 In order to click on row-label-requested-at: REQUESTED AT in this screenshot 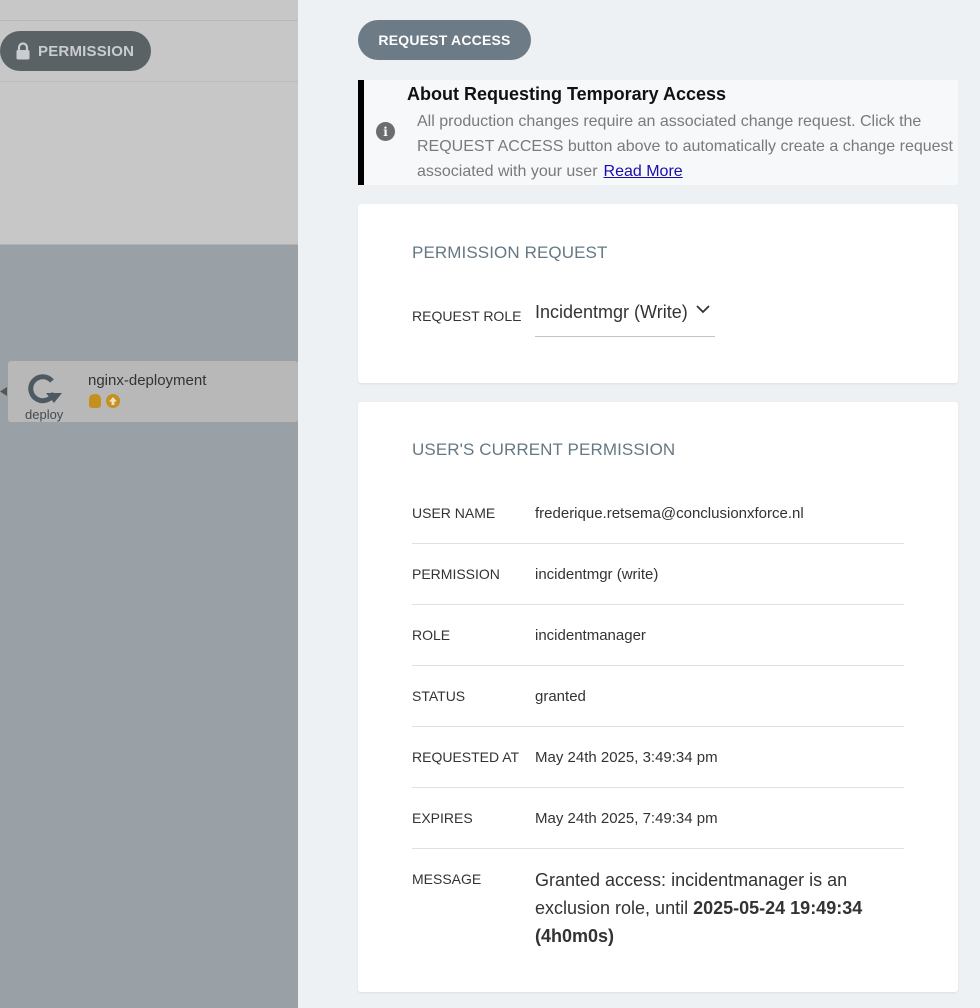, I will do `click(466, 757)`.